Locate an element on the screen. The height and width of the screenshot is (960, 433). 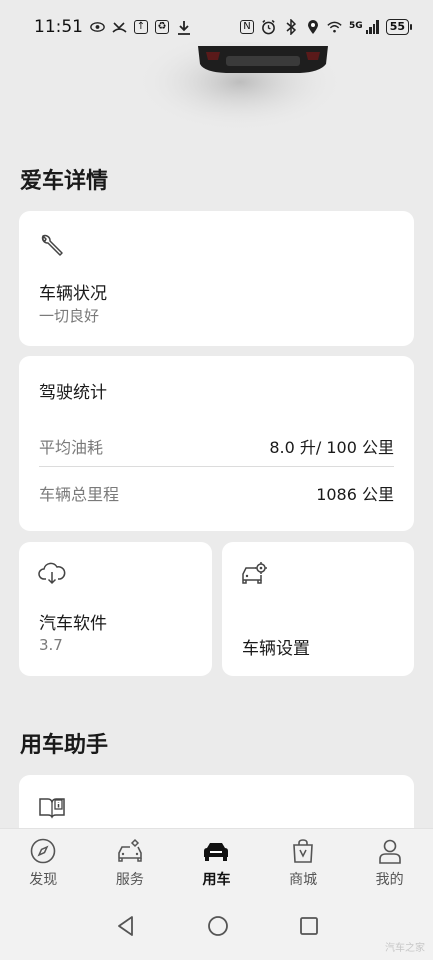
car-image is located at coordinates (247, 87).